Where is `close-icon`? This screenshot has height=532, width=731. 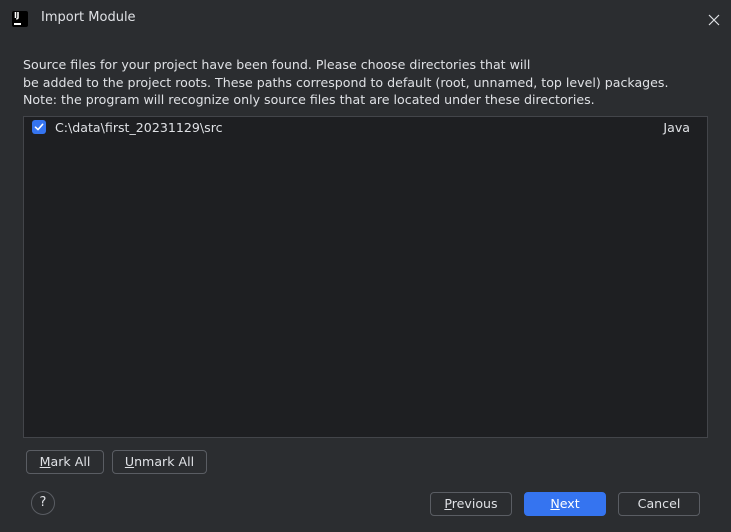 close-icon is located at coordinates (714, 20).